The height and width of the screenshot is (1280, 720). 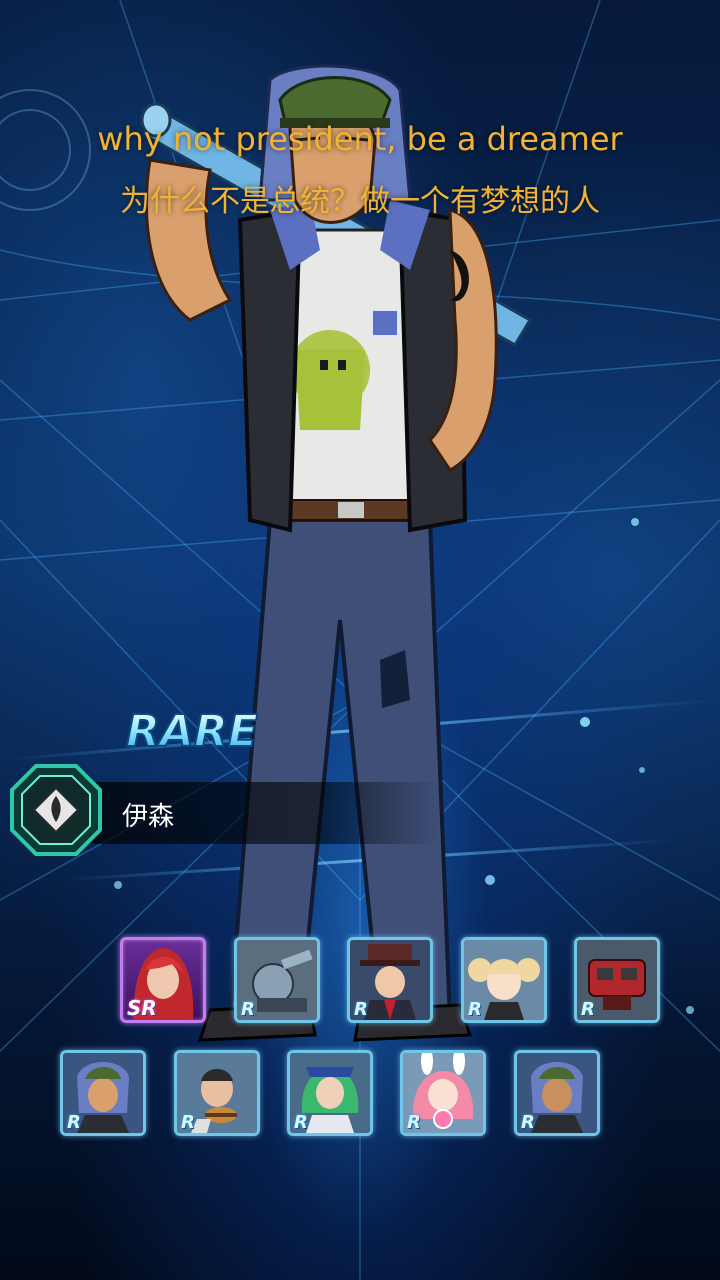 I want to click on roster-card-red-haired-woman: SR, so click(x=163, y=980).